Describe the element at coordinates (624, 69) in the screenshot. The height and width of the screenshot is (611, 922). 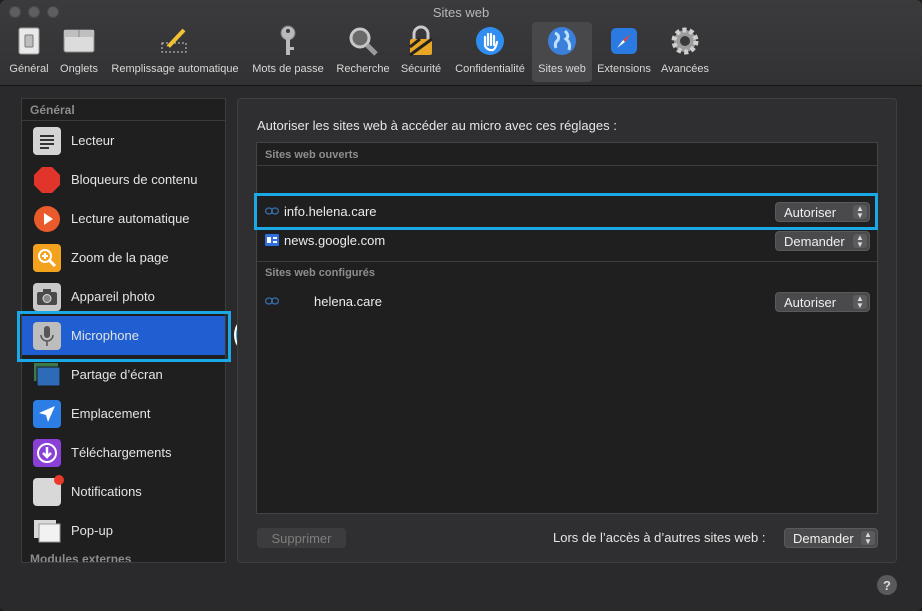
I see `toolbar-label: Extensions` at that location.